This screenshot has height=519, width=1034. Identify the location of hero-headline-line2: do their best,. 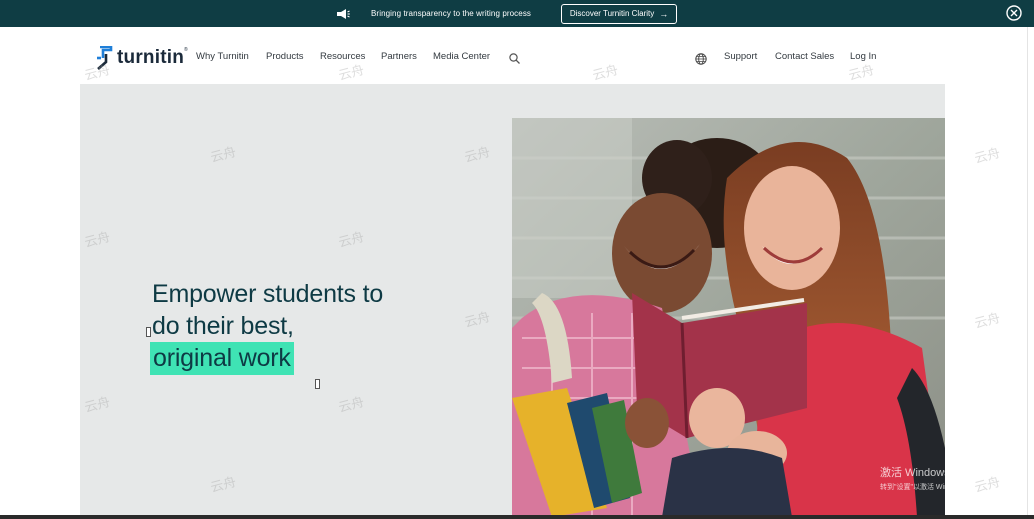
(223, 326).